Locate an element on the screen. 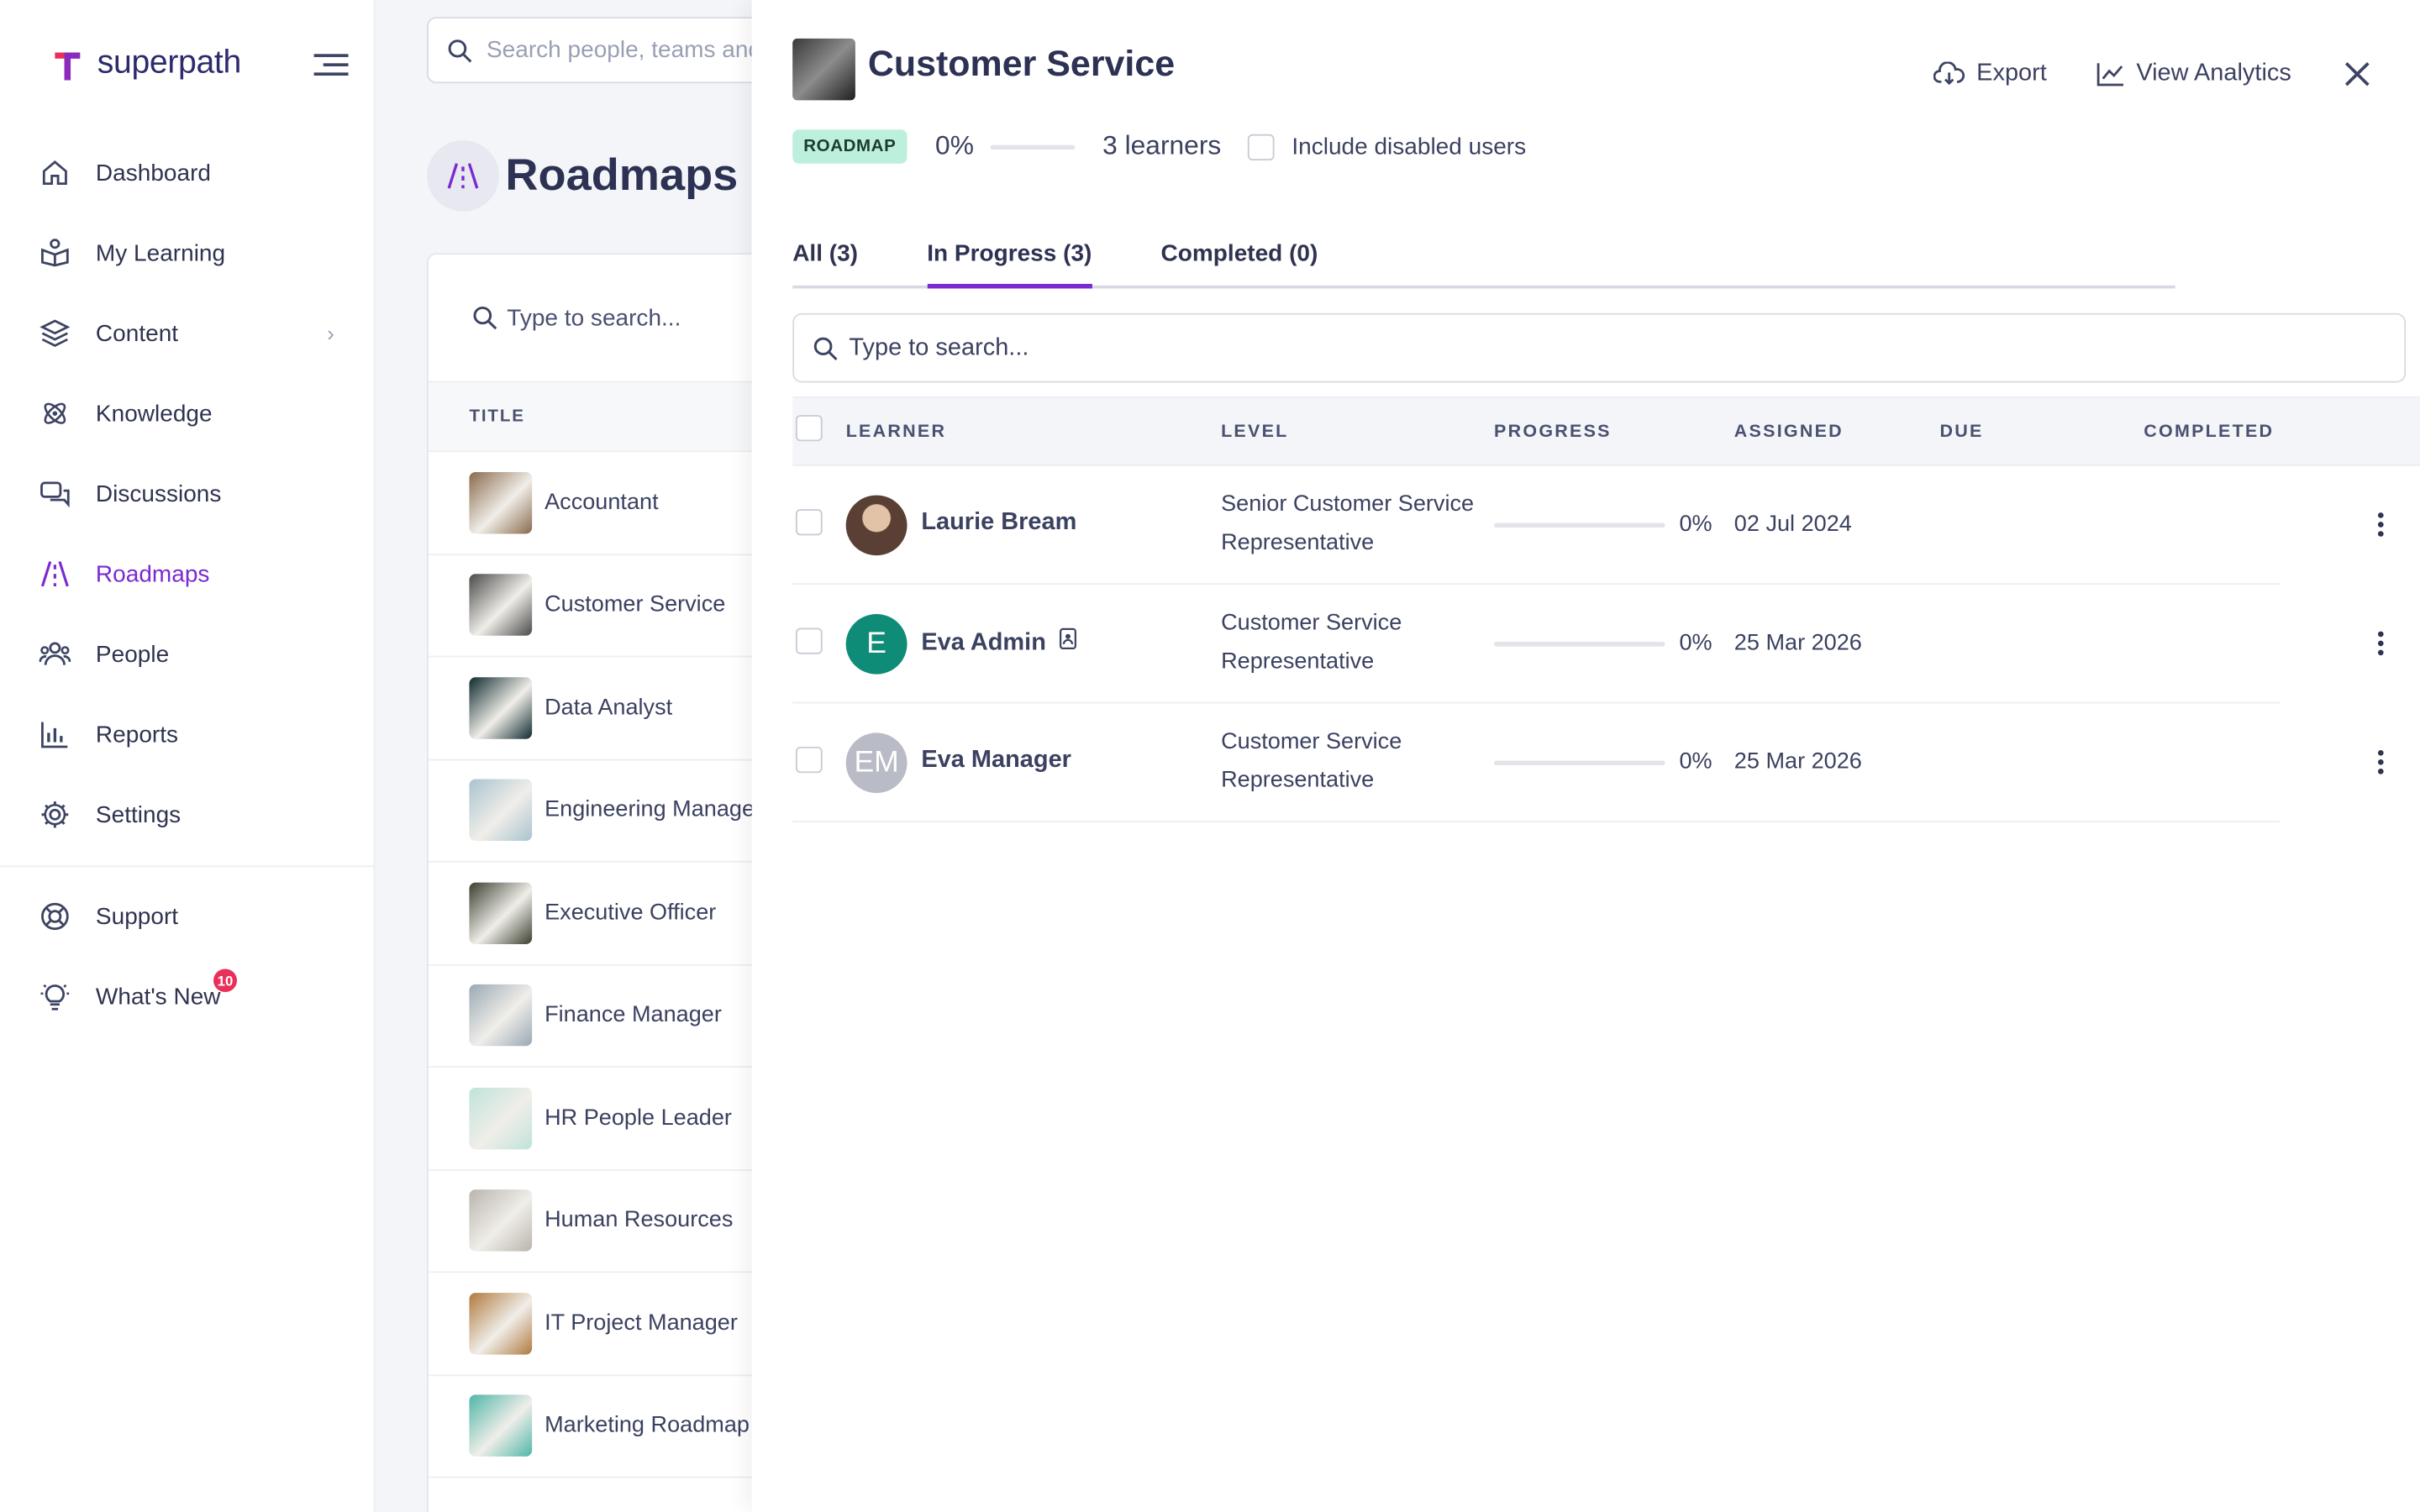 The width and height of the screenshot is (2420, 1512). sidebar-item-label: Dashboard is located at coordinates (153, 173).